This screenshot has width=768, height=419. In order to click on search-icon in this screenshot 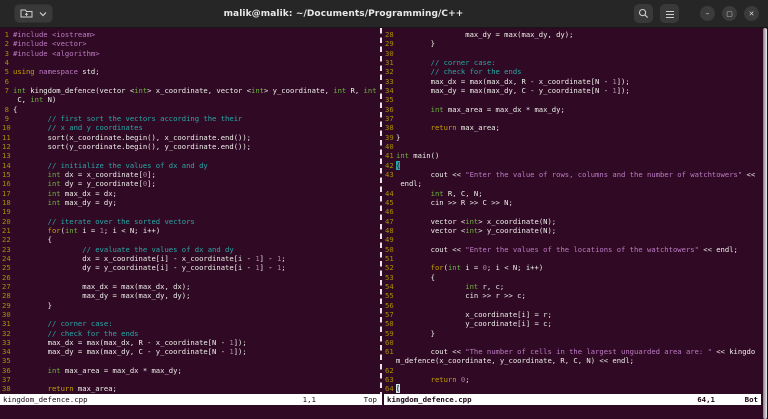, I will do `click(643, 13)`.